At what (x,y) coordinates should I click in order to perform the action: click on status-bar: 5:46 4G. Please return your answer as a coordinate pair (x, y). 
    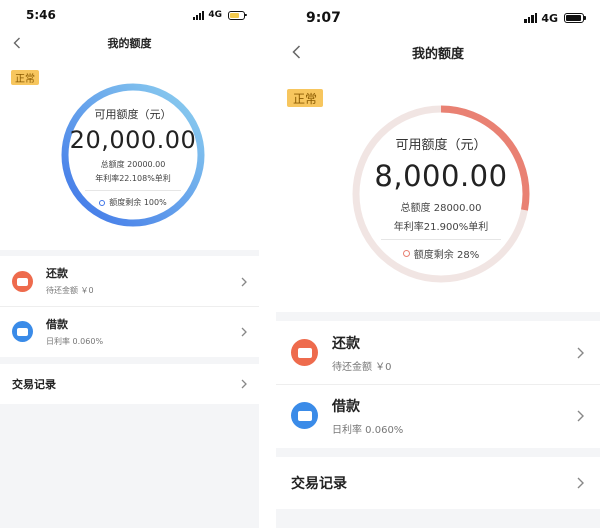
    Looking at the image, I should click on (129, 15).